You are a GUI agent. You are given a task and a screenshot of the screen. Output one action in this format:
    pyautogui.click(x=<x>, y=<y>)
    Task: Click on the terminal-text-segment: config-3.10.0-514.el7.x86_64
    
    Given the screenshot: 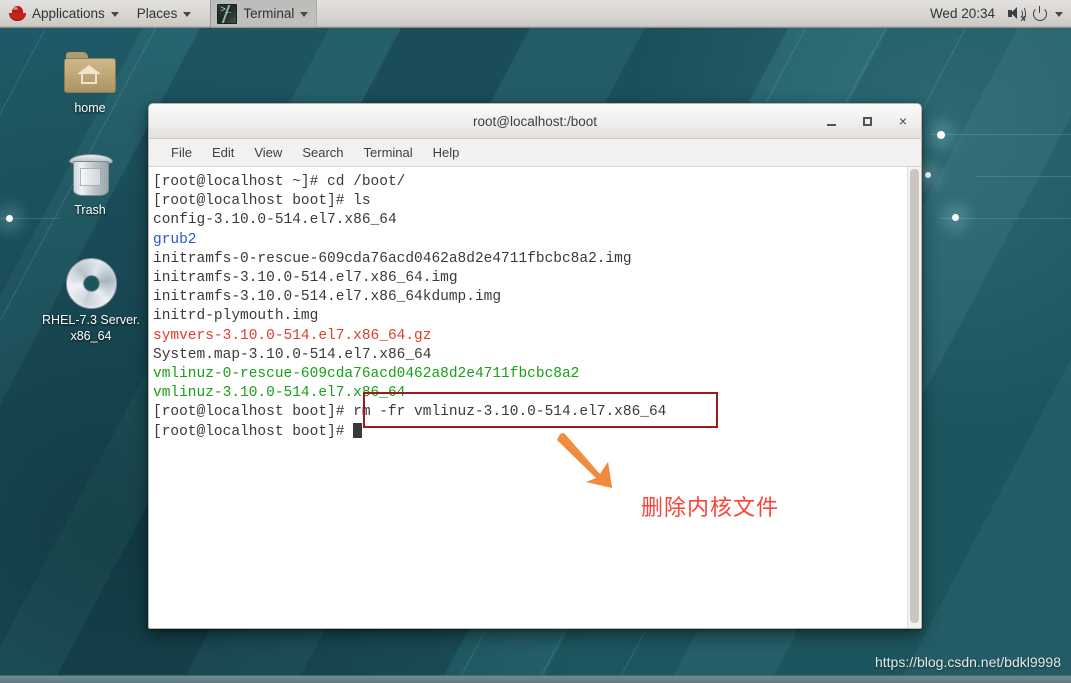 What is the action you would take?
    pyautogui.click(x=275, y=220)
    